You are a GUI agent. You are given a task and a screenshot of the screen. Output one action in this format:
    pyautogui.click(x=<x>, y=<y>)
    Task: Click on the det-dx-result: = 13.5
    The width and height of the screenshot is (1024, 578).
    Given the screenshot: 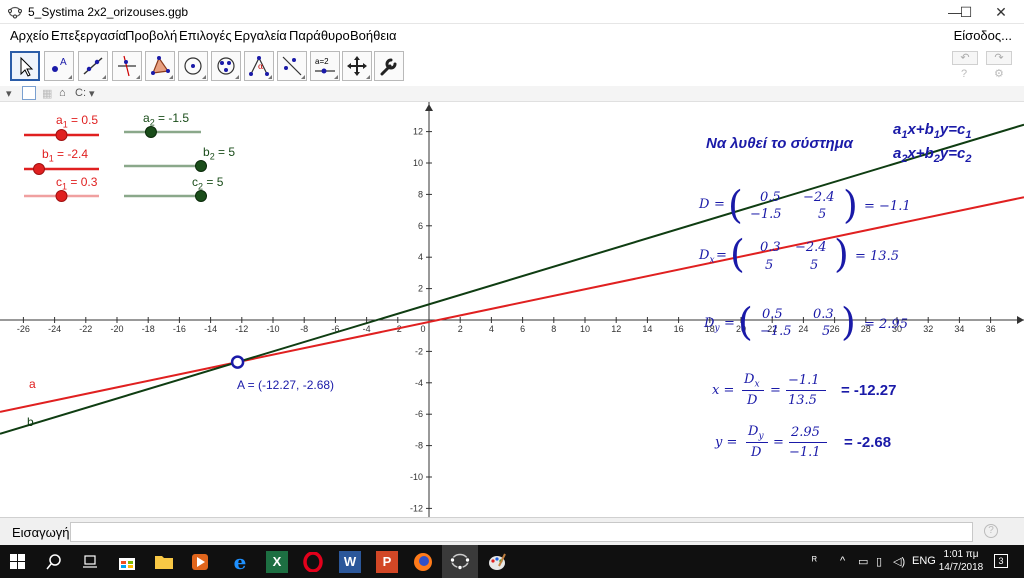 What is the action you would take?
    pyautogui.click(x=877, y=256)
    